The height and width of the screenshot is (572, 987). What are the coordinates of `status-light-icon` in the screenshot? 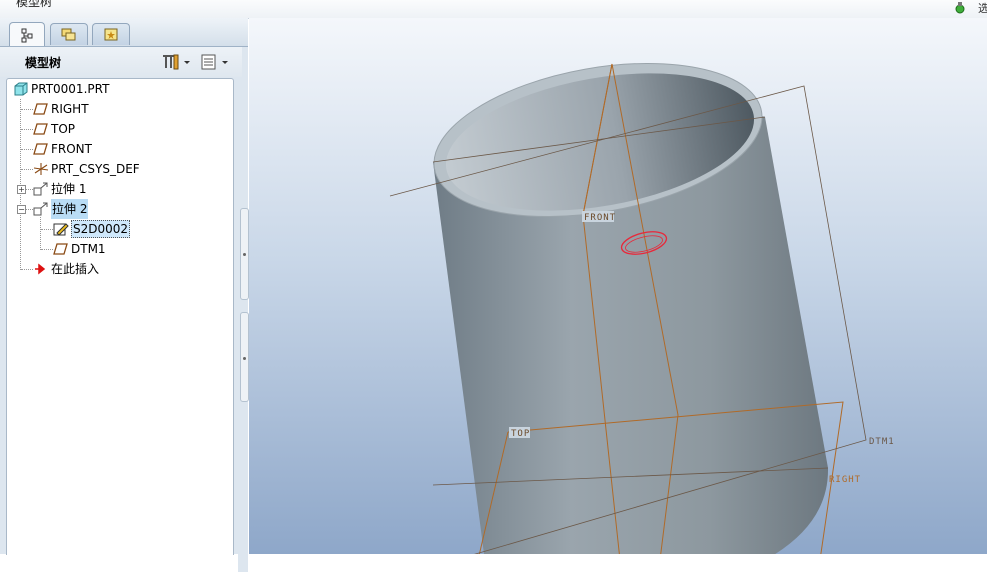 It's located at (960, 8).